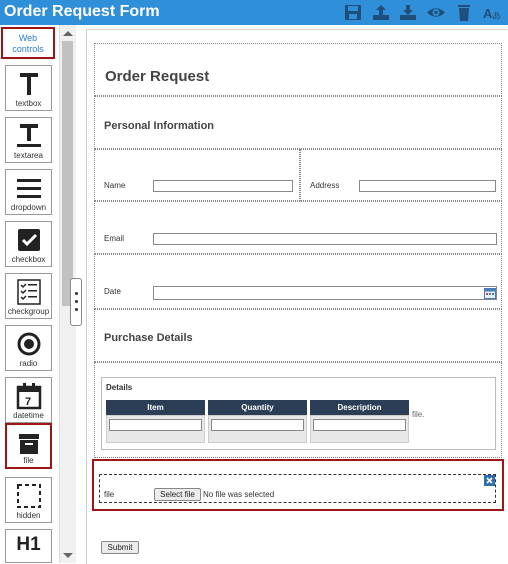 The width and height of the screenshot is (508, 564). I want to click on file-box-icon, so click(28, 444).